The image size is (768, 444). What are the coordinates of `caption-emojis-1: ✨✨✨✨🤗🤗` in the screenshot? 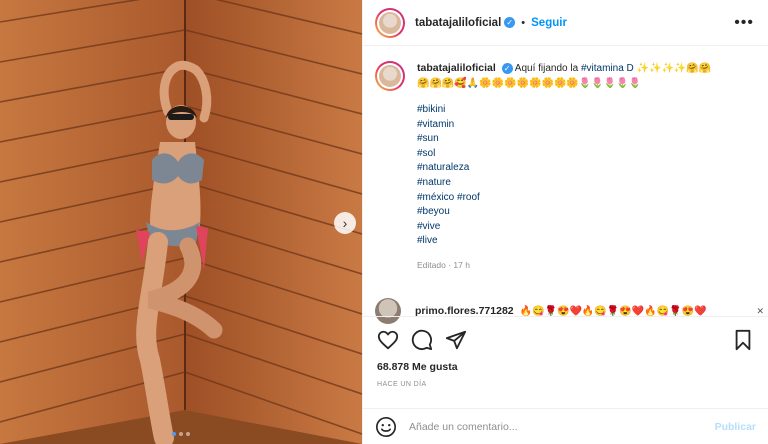 It's located at (674, 68).